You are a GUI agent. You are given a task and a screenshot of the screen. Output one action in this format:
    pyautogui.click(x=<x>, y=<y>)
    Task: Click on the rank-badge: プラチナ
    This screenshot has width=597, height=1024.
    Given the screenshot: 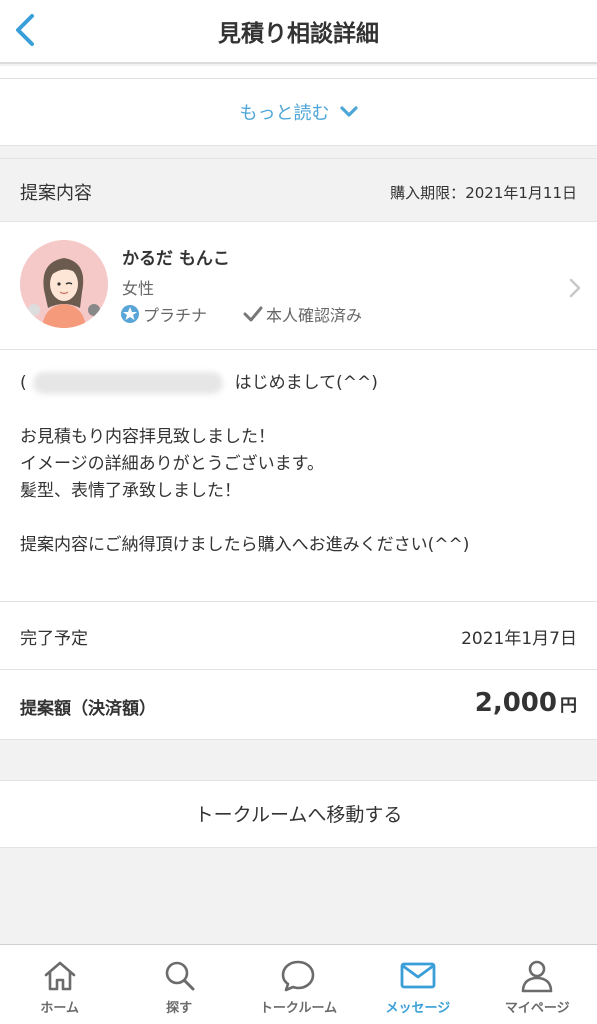 What is the action you would take?
    pyautogui.click(x=163, y=314)
    